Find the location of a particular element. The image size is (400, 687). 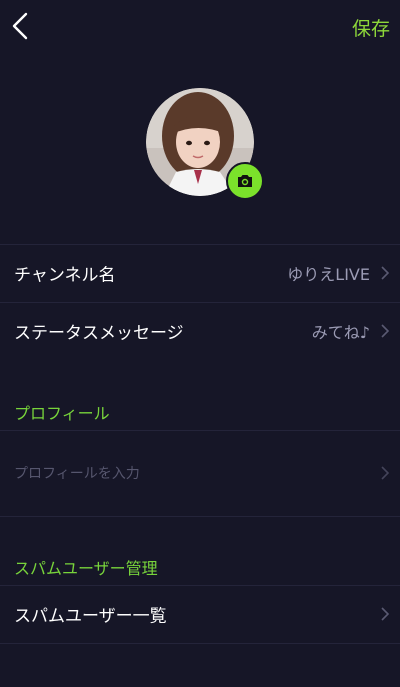

change-photo-button is located at coordinates (245, 181).